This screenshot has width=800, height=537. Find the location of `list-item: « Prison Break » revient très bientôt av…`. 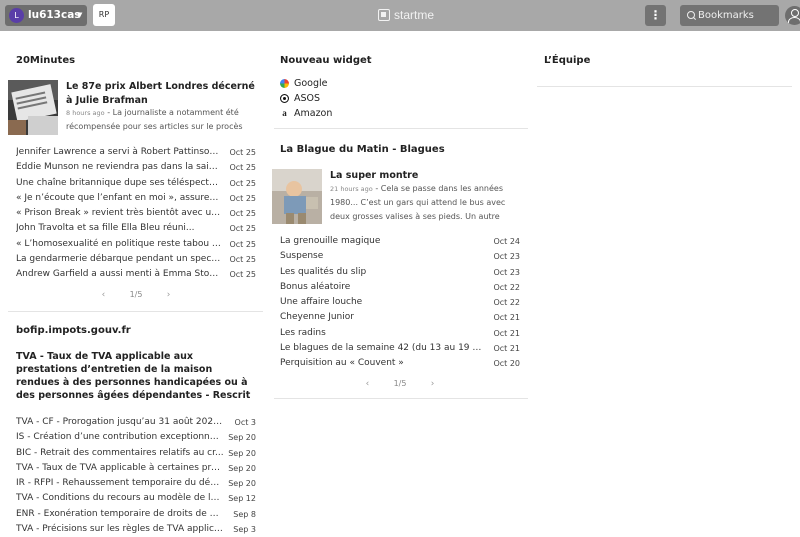

list-item: « Prison Break » revient très bientôt av… is located at coordinates (136, 213).